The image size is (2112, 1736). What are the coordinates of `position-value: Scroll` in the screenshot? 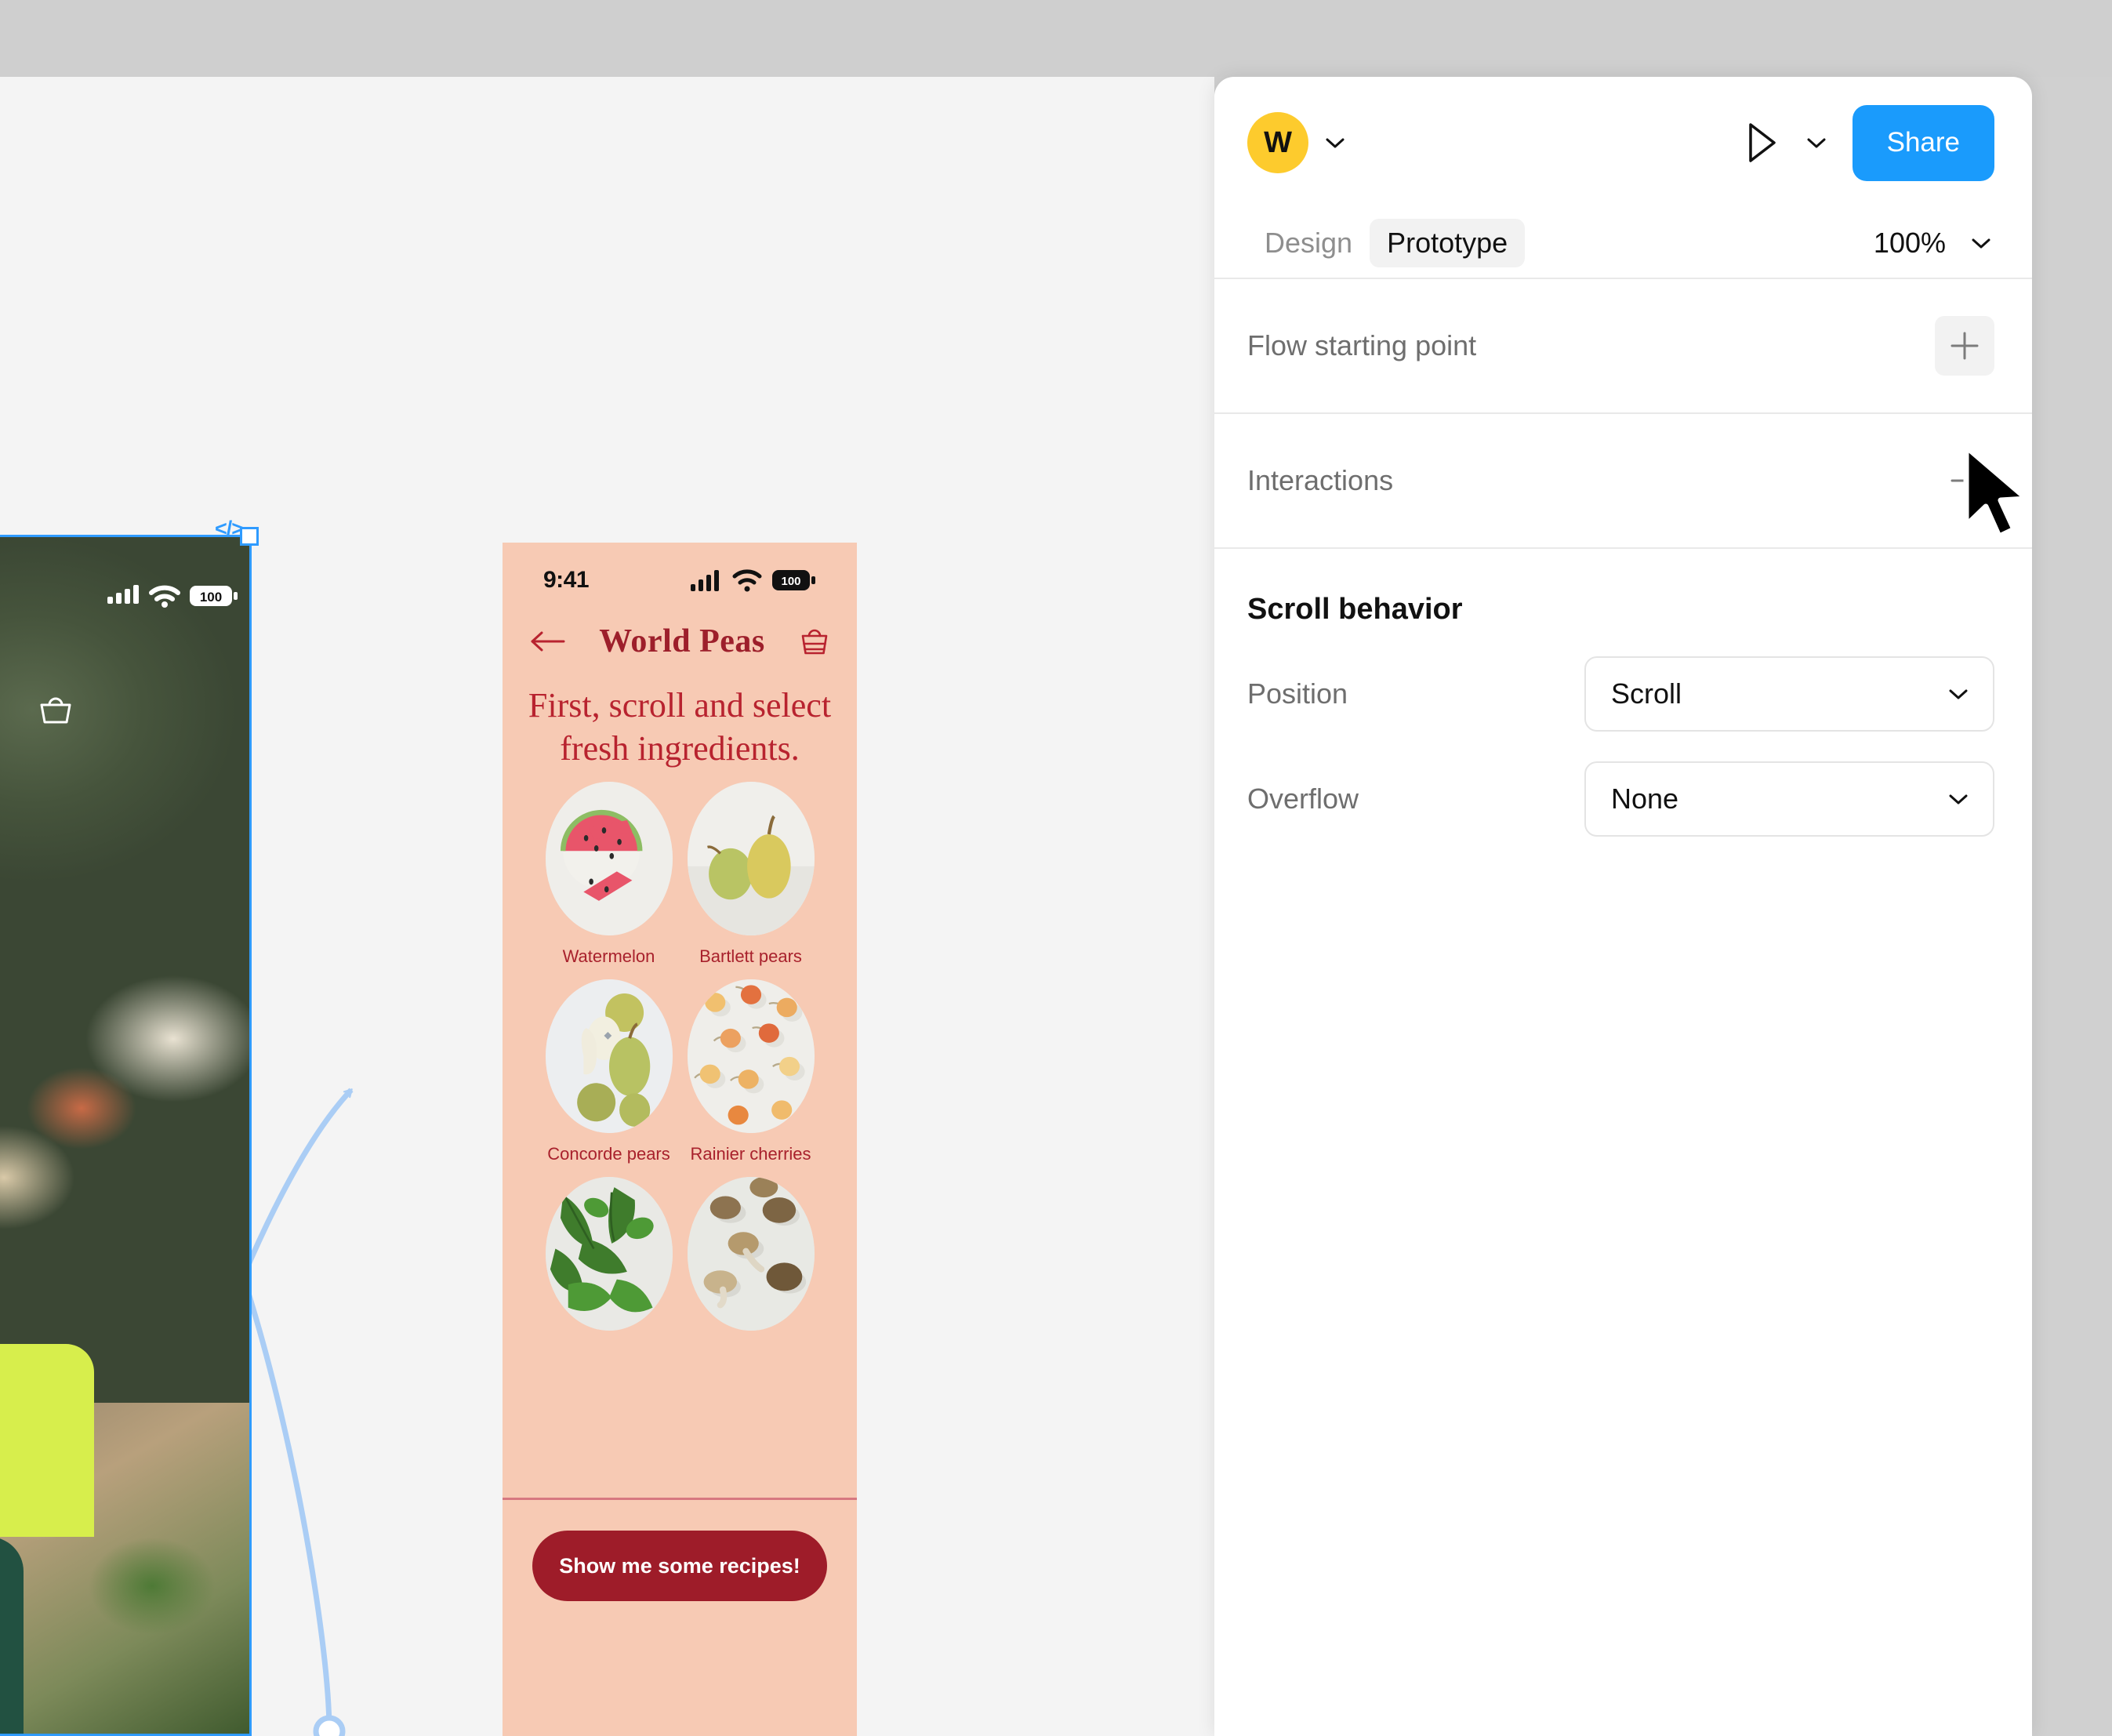 It's located at (1646, 693).